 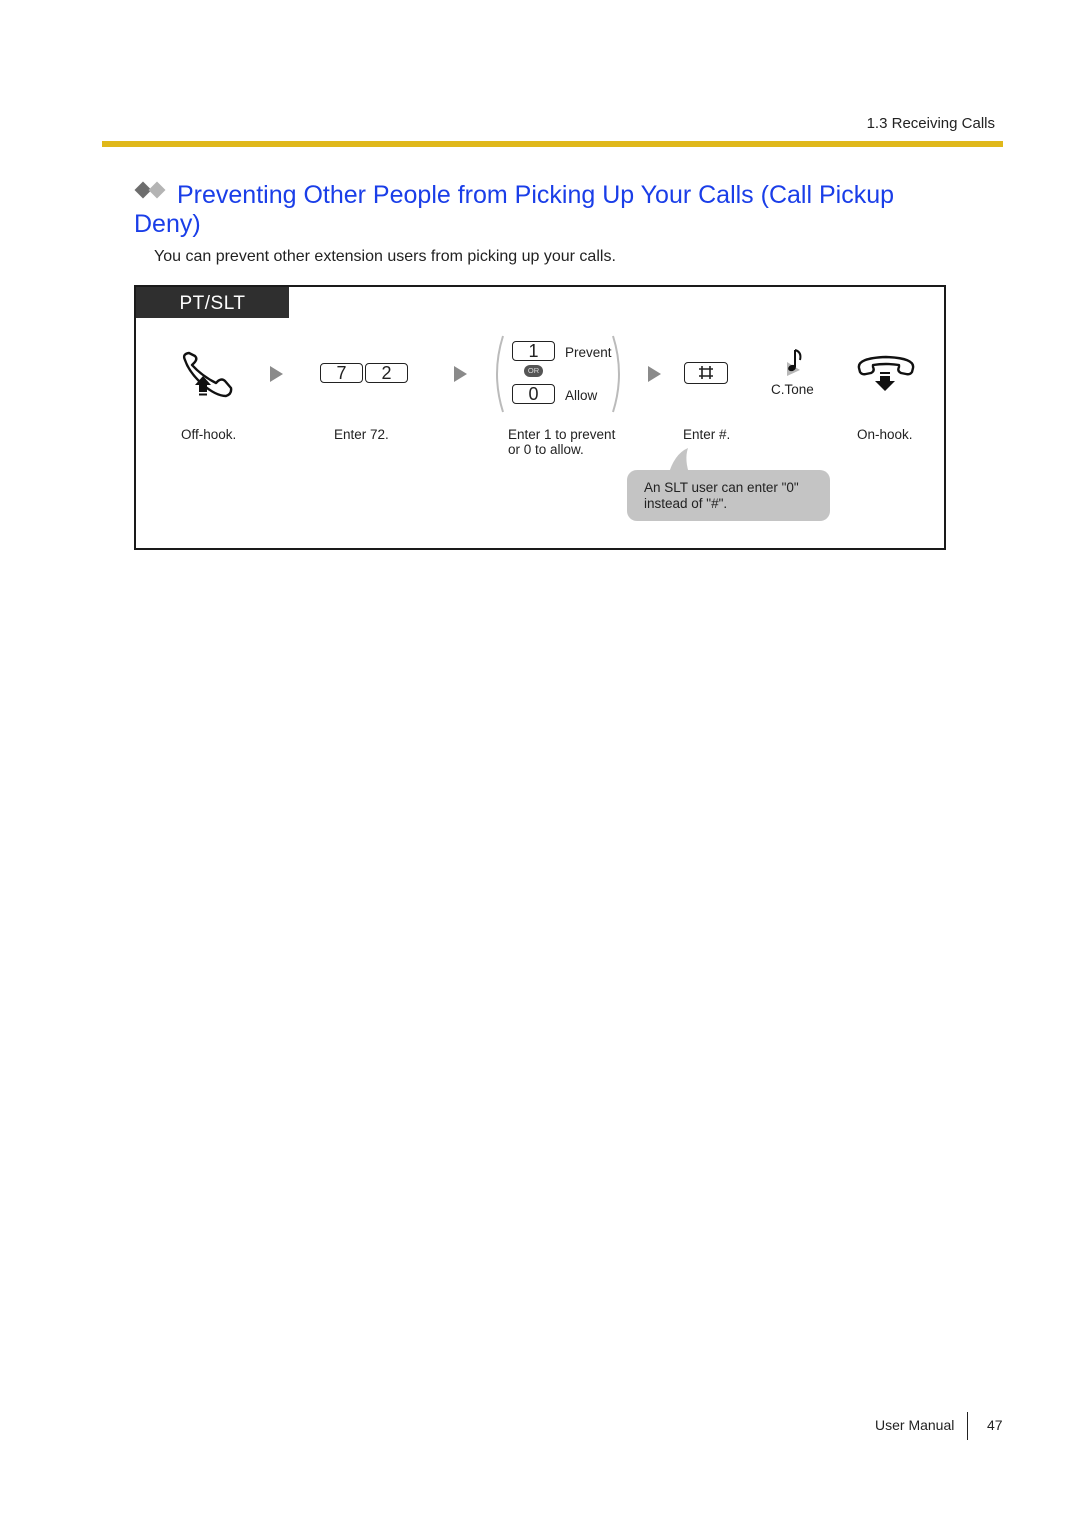 I want to click on option-label: Allow, so click(x=581, y=395).